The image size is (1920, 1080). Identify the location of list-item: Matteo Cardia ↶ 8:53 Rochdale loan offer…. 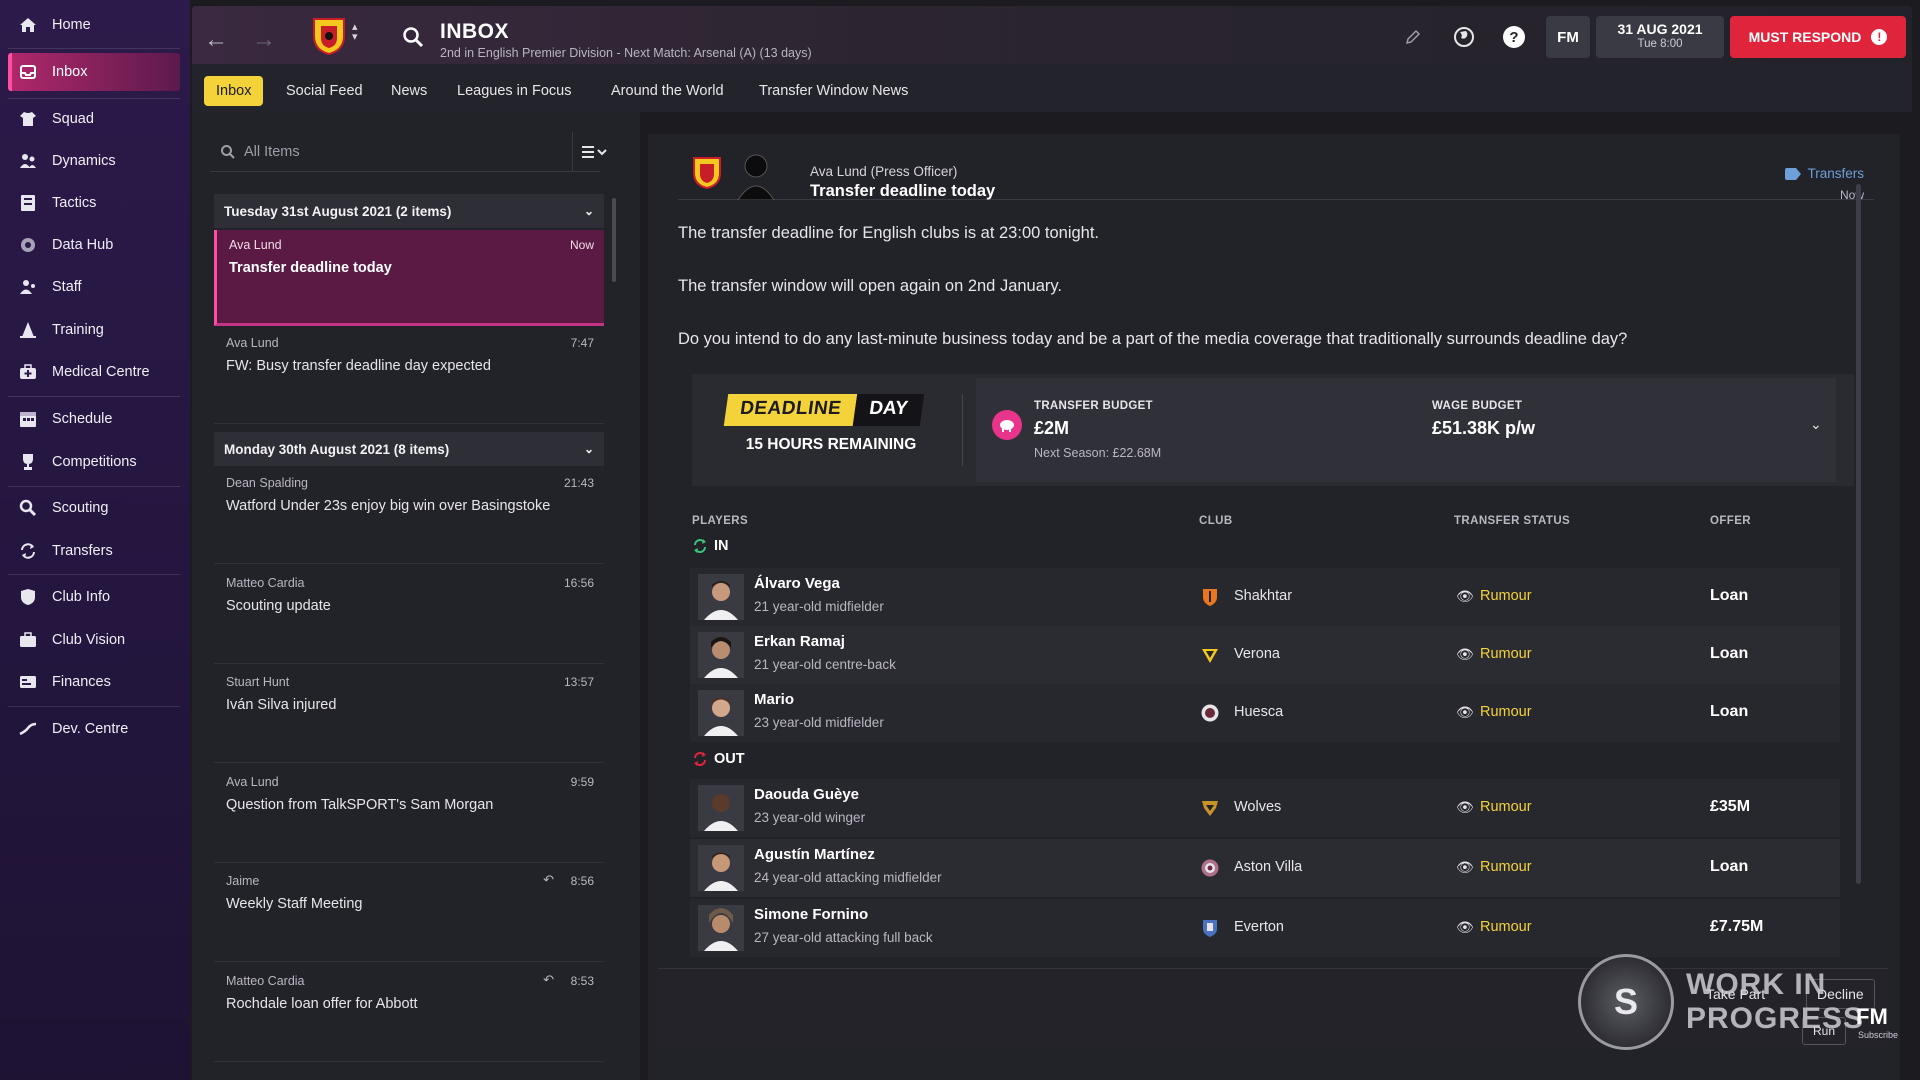
(409, 1014).